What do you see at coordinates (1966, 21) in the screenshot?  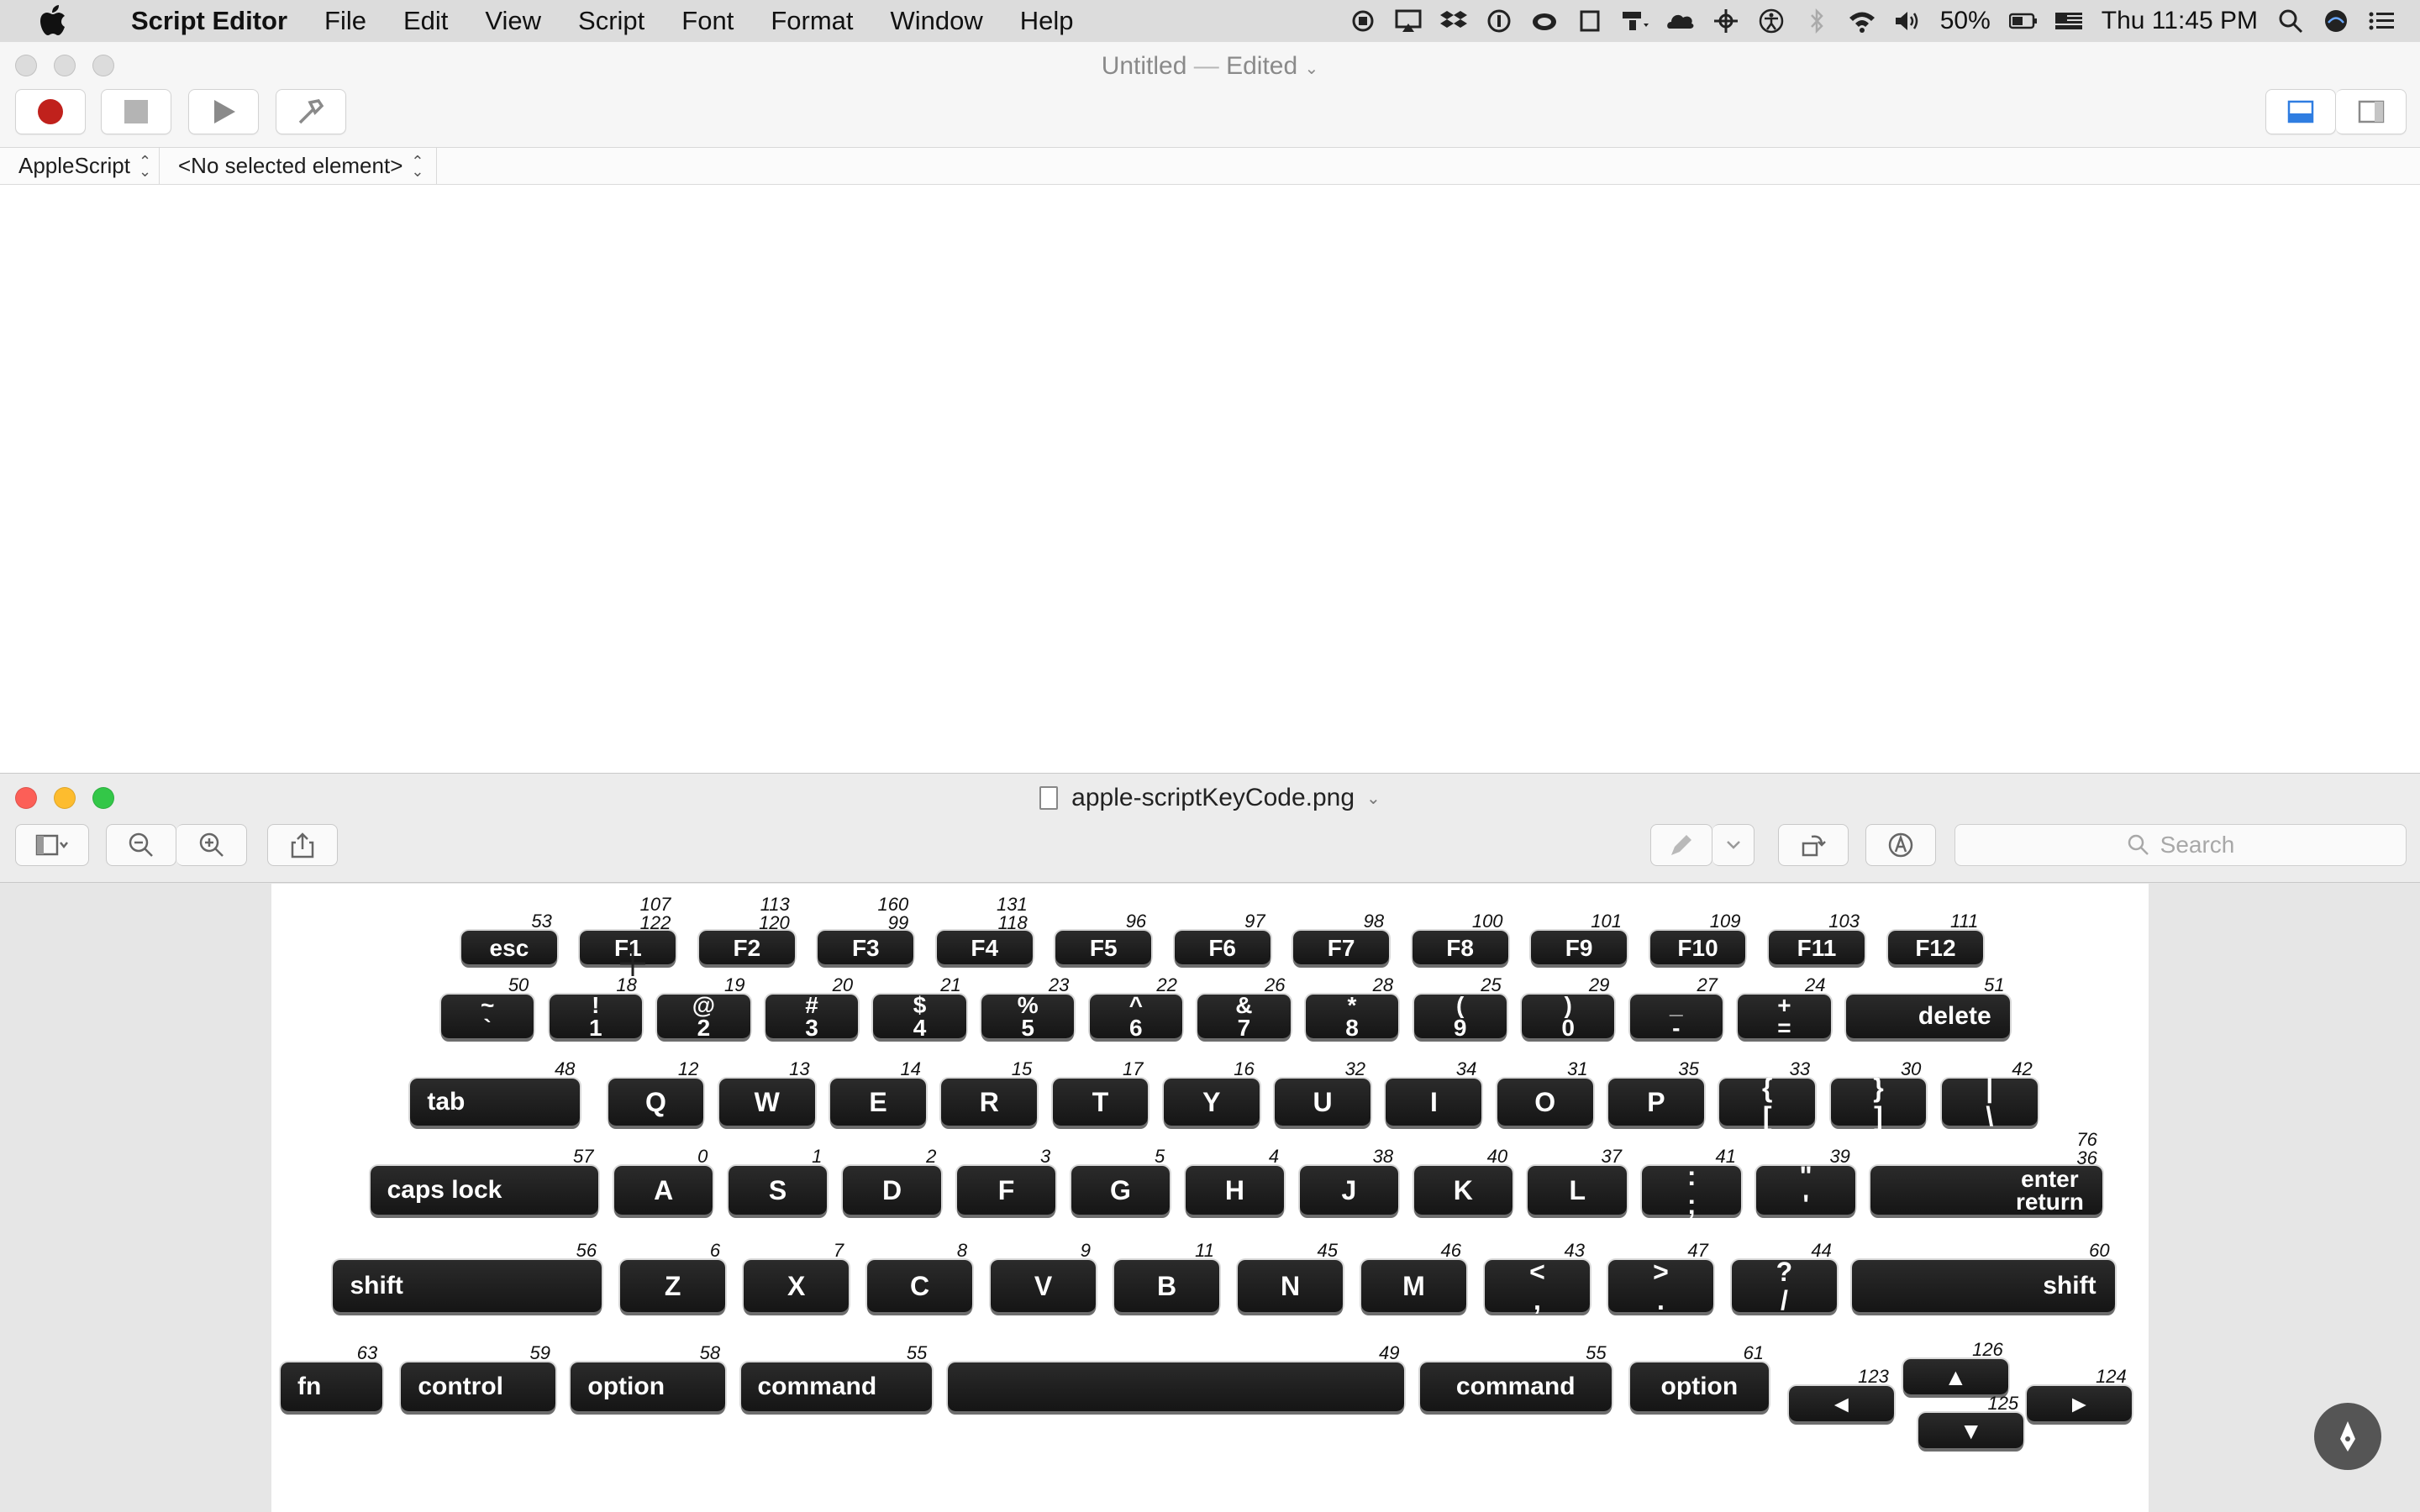 I see `battery-percent: 50%` at bounding box center [1966, 21].